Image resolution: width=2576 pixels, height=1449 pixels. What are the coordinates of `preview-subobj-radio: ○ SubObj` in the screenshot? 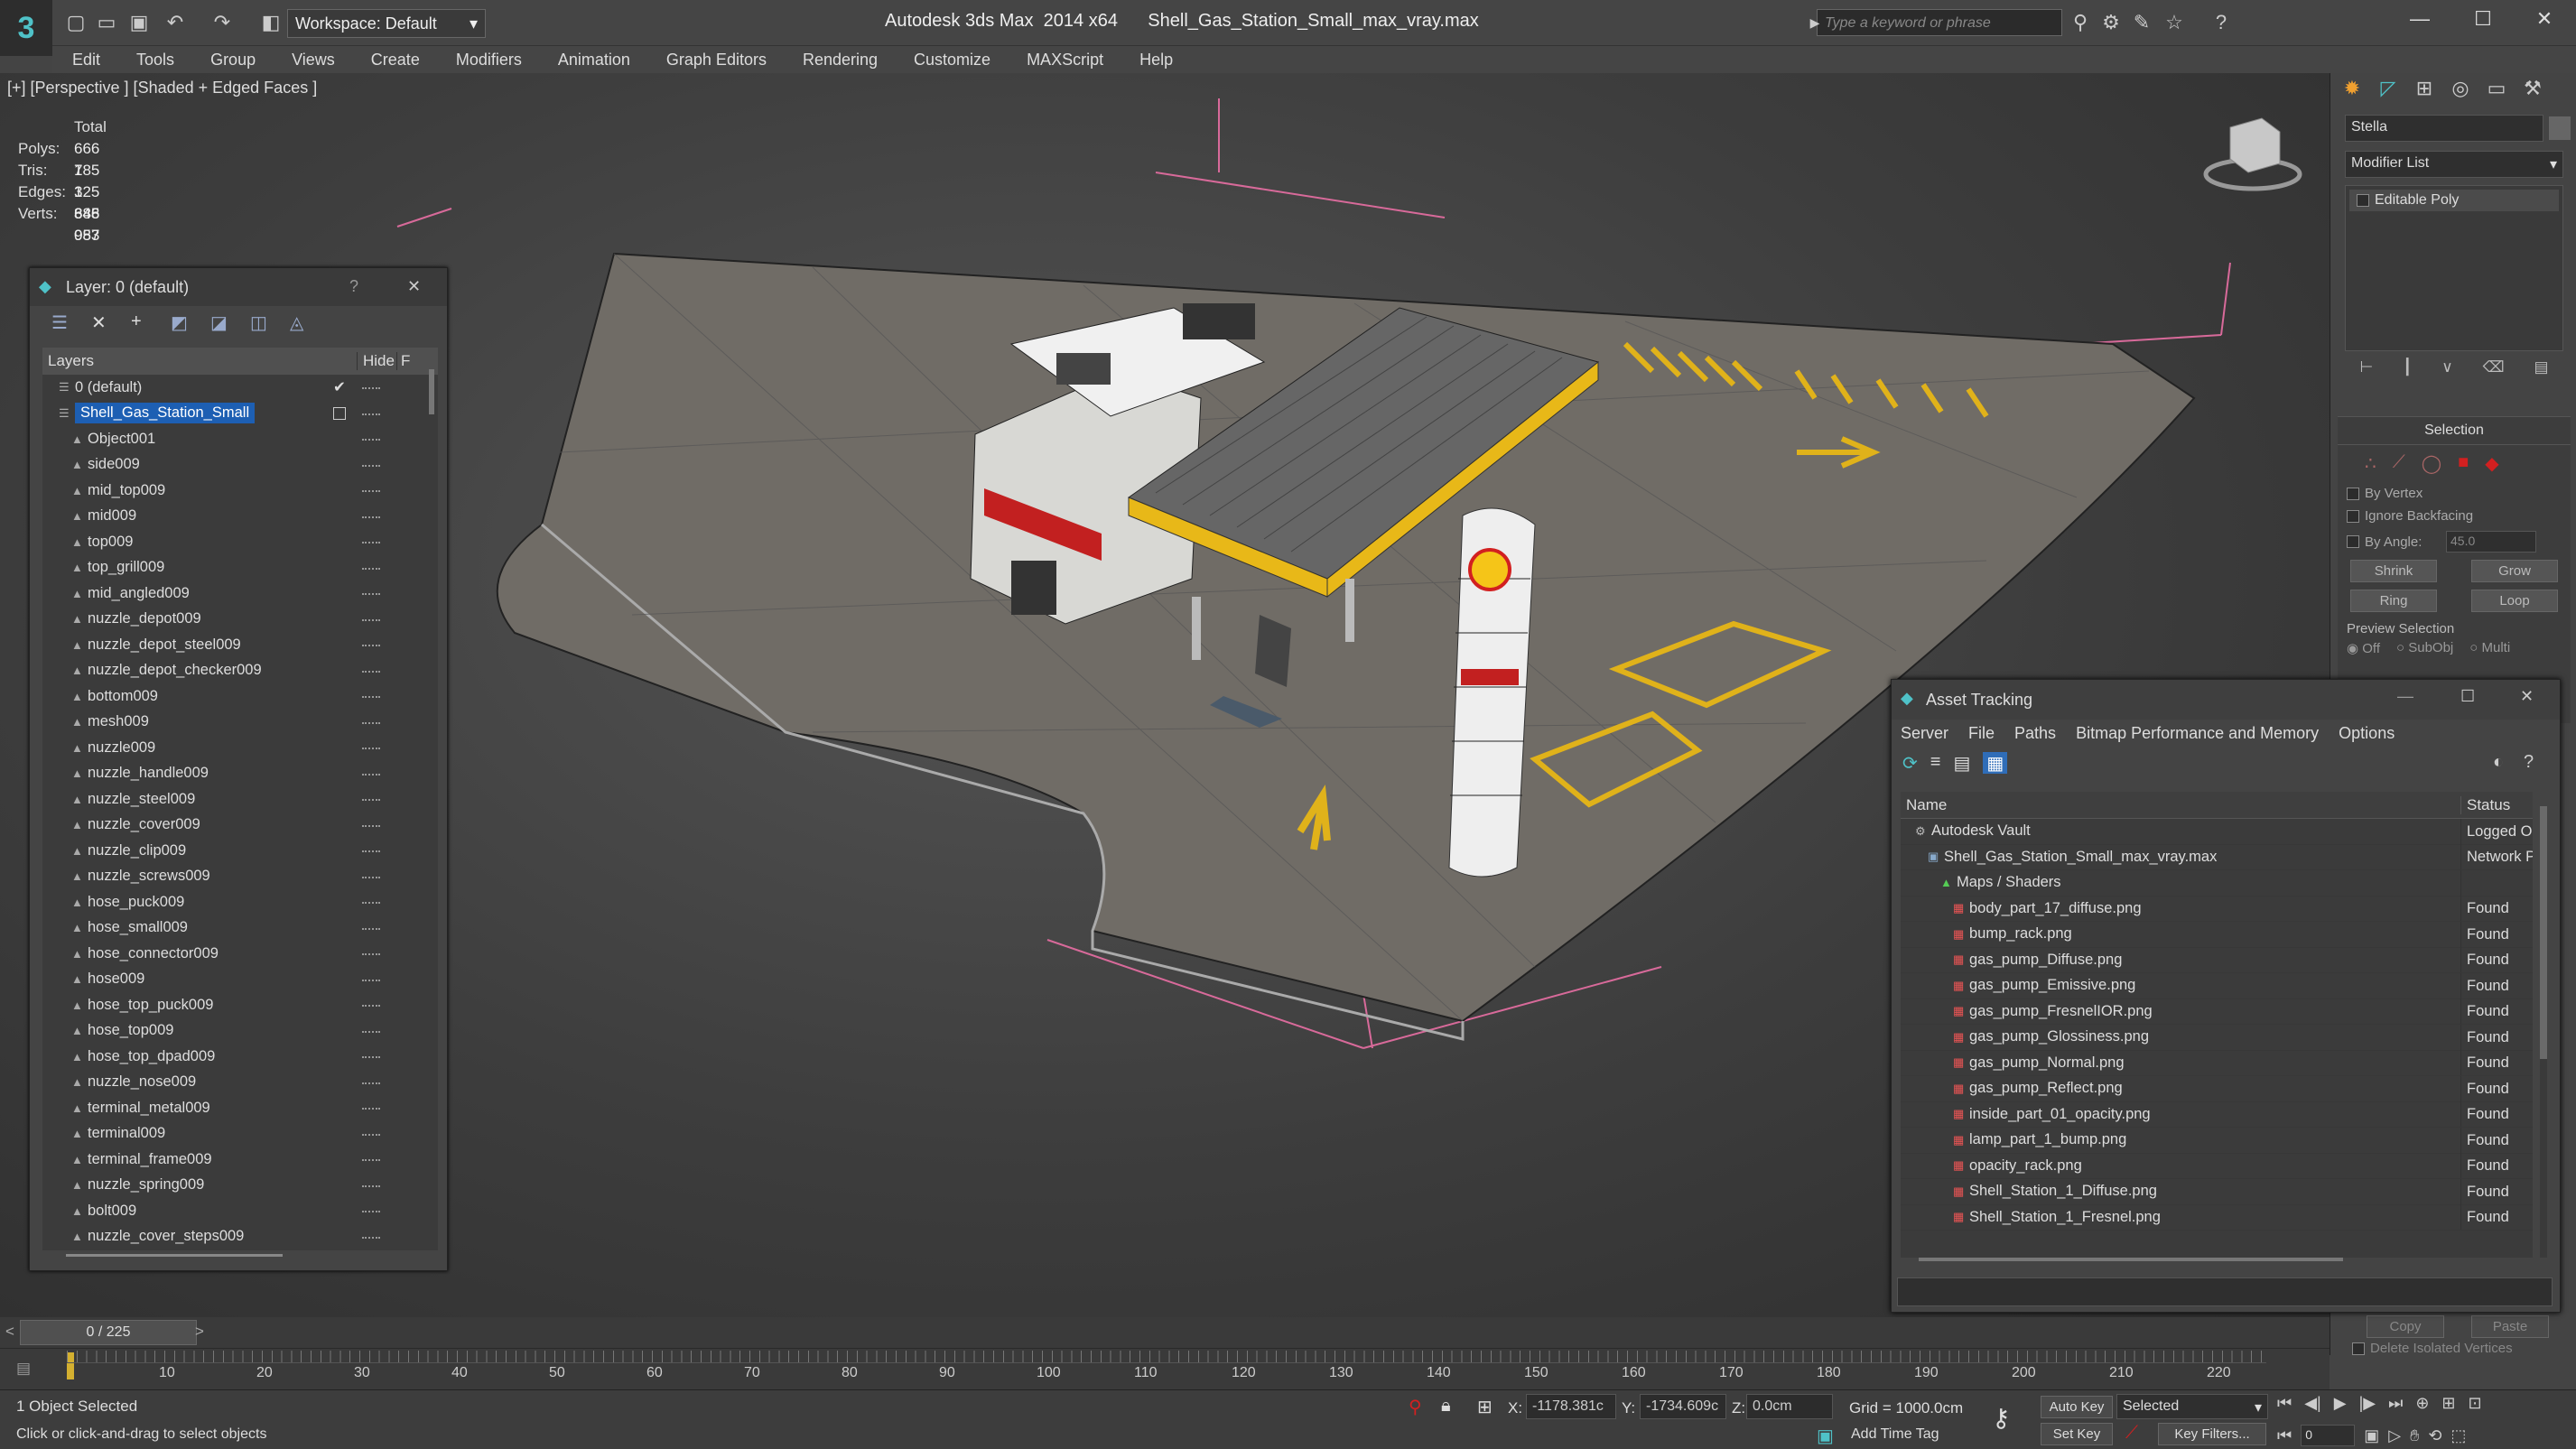 It's located at (2424, 648).